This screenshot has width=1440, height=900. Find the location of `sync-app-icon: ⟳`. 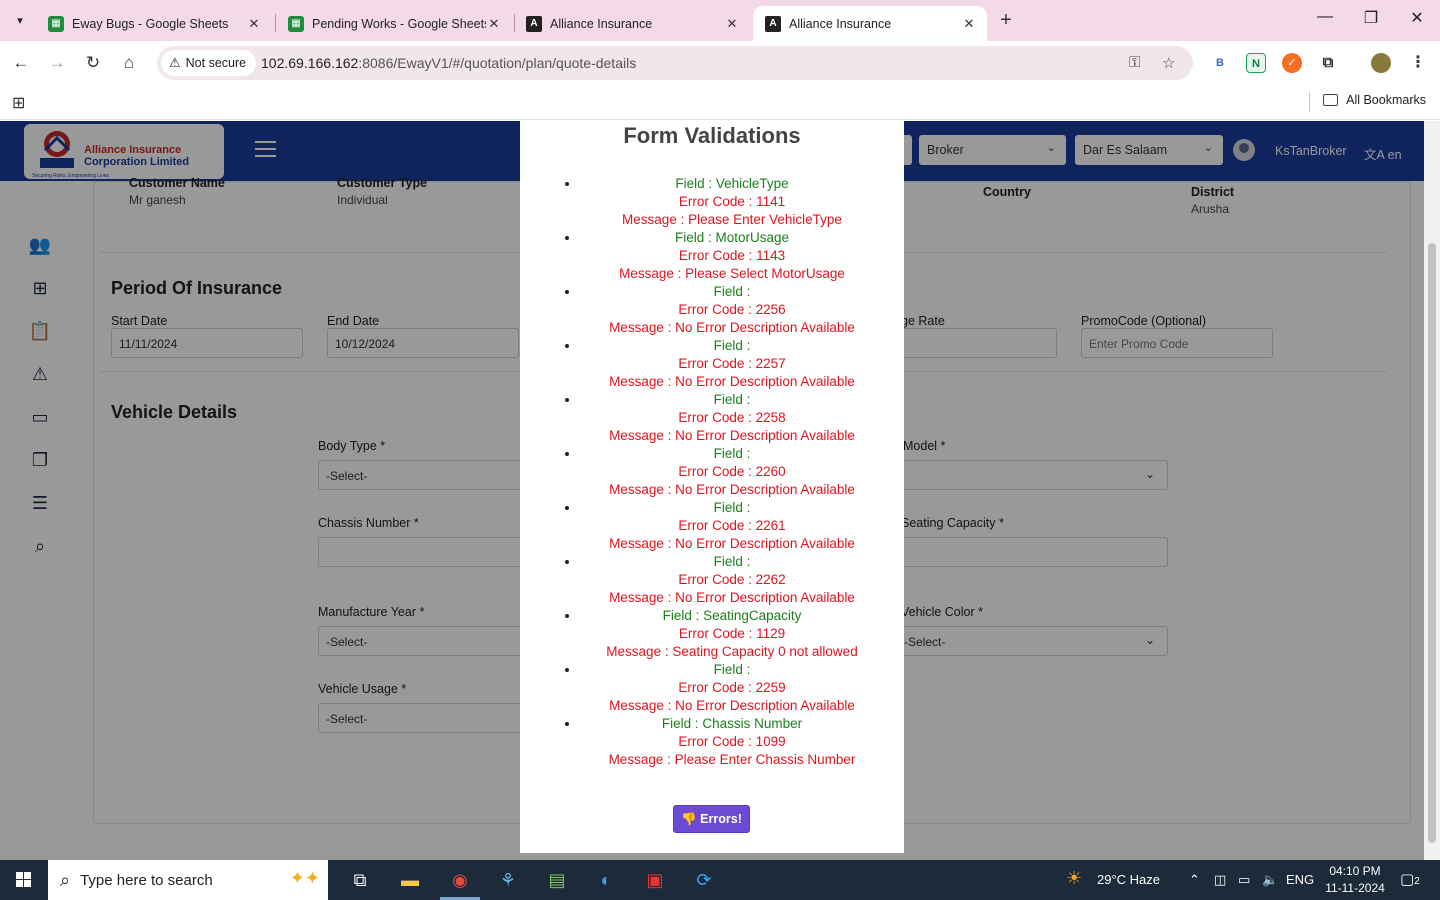

sync-app-icon: ⟳ is located at coordinates (704, 880).